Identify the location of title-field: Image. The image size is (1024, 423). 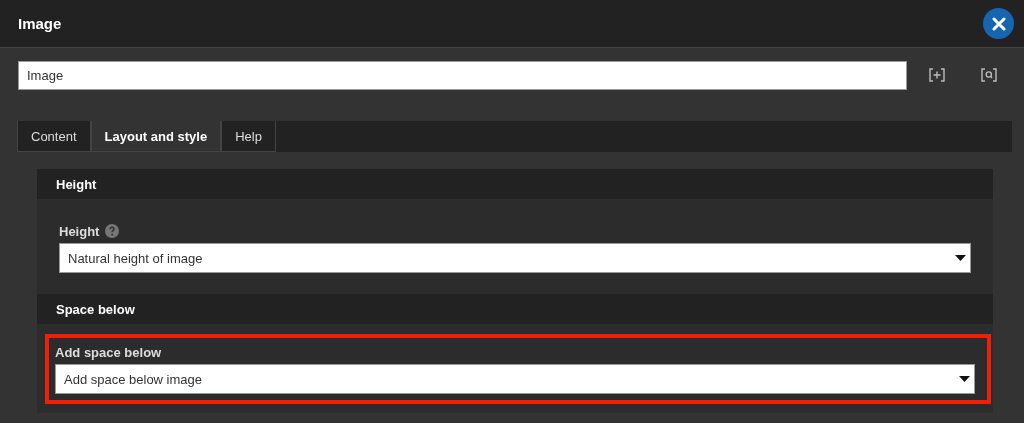
(462, 75).